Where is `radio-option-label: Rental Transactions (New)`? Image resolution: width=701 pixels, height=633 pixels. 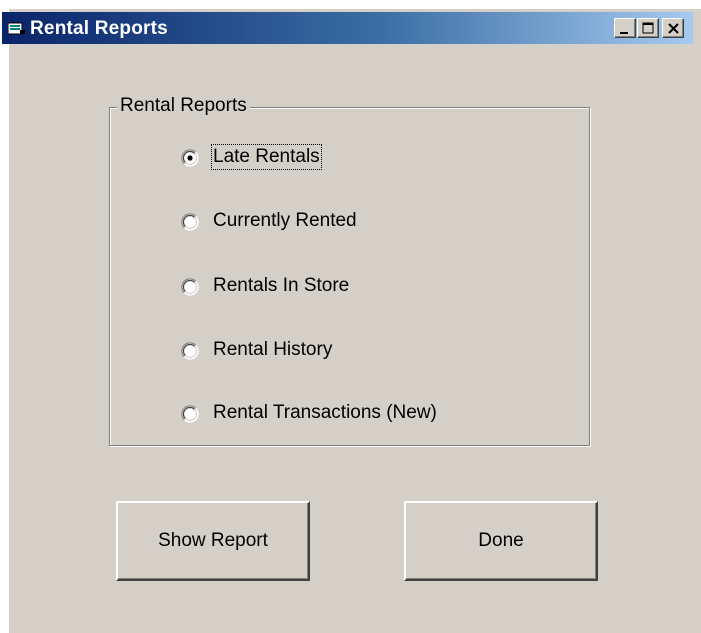 radio-option-label: Rental Transactions (New) is located at coordinates (325, 413).